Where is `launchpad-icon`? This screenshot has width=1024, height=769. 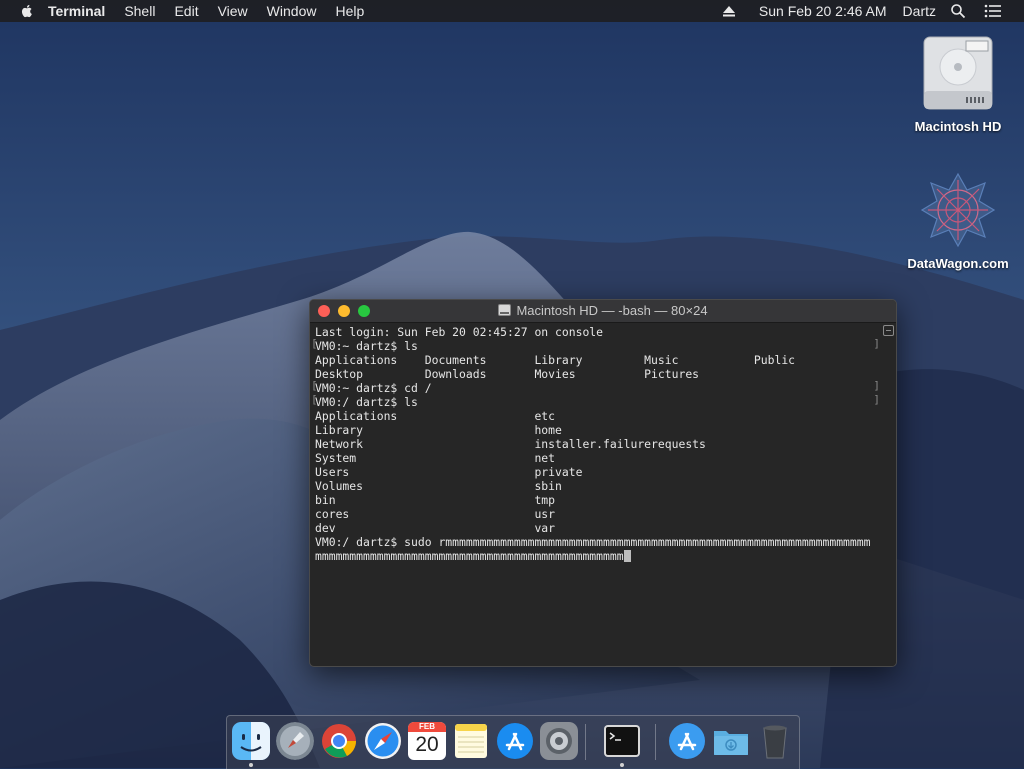 launchpad-icon is located at coordinates (295, 741).